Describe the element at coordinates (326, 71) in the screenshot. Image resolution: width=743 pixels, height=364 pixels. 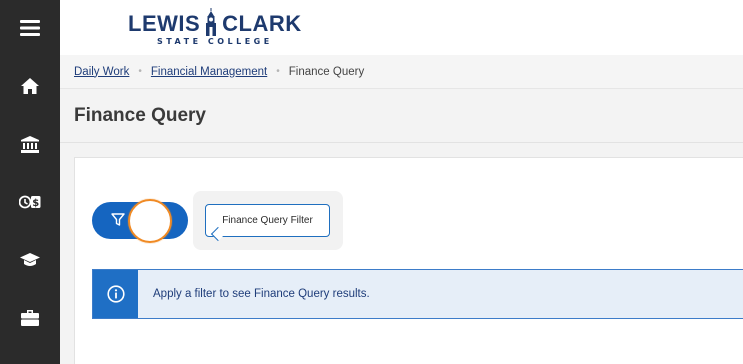
I see `breadcrumb-current: Finance Query` at that location.